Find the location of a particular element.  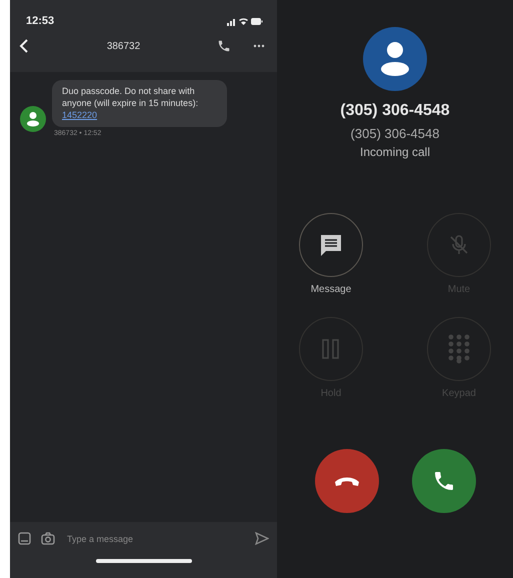

passcode-link: 1452220 is located at coordinates (80, 115).